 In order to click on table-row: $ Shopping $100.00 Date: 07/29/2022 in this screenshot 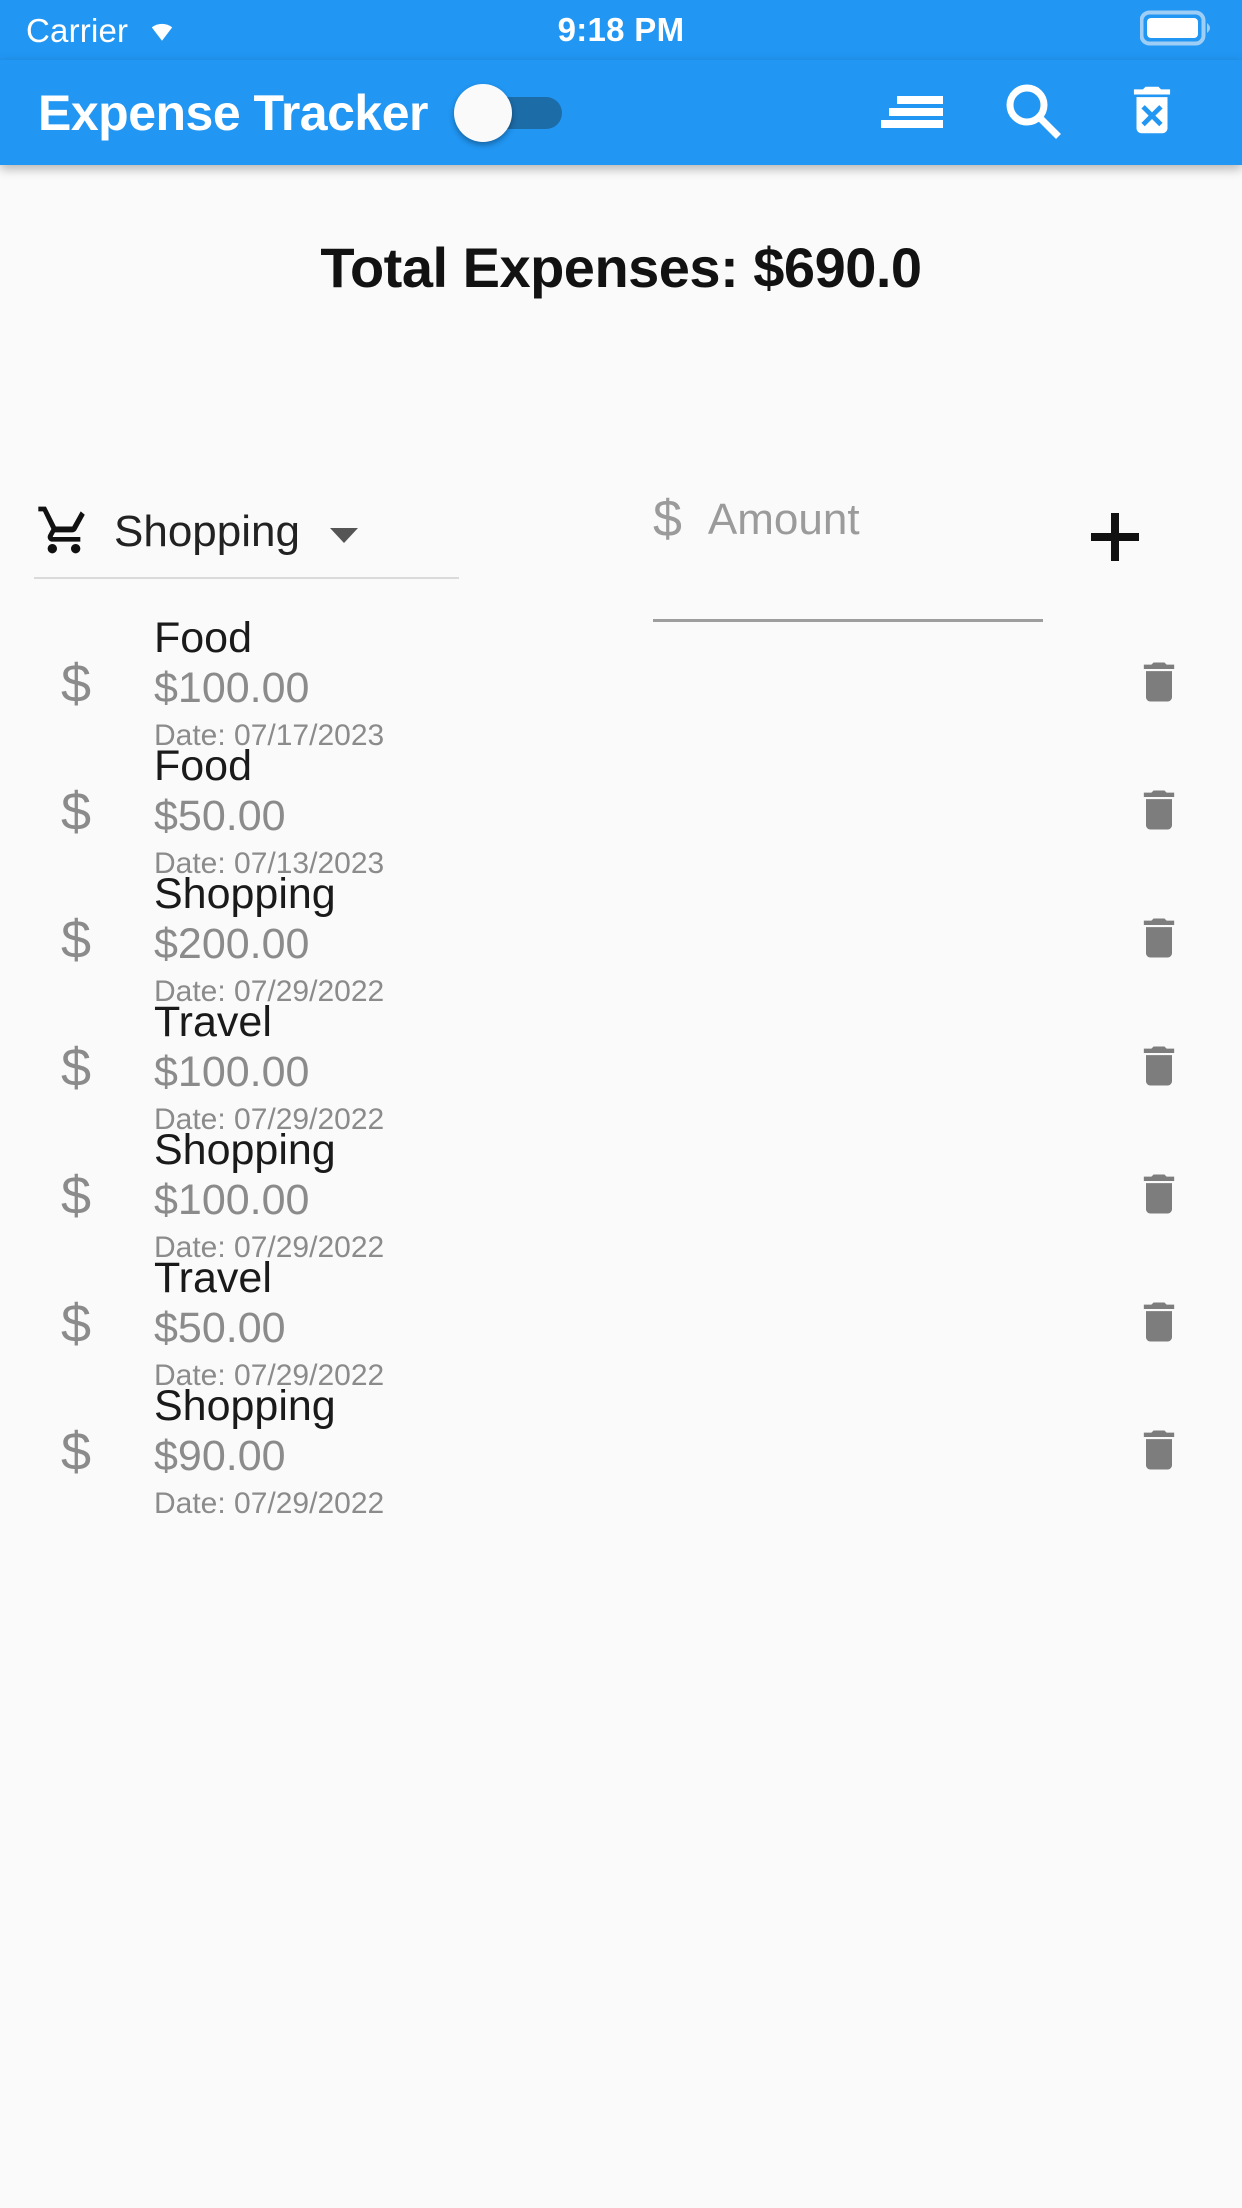, I will do `click(621, 1195)`.